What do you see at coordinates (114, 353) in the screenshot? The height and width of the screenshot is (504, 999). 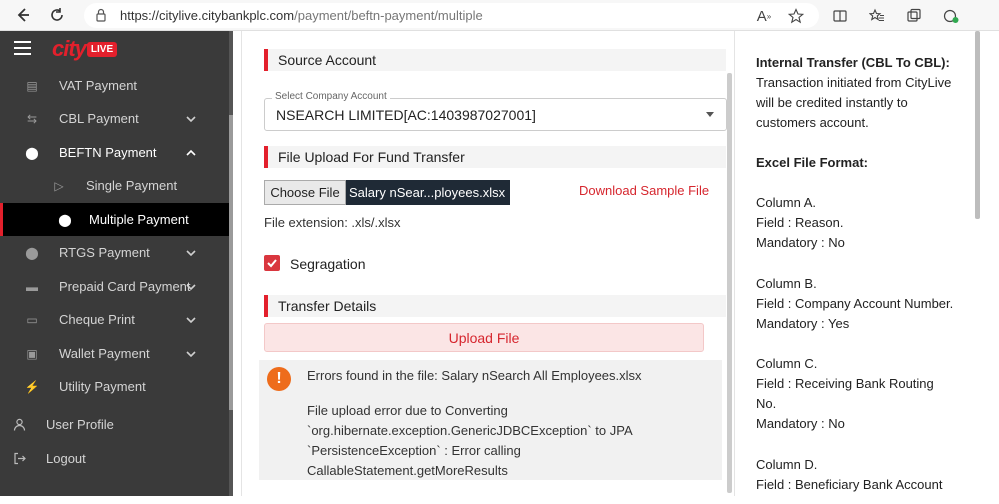 I see `sidebar-item-wallet-payment: ▣ Wallet Payment` at bounding box center [114, 353].